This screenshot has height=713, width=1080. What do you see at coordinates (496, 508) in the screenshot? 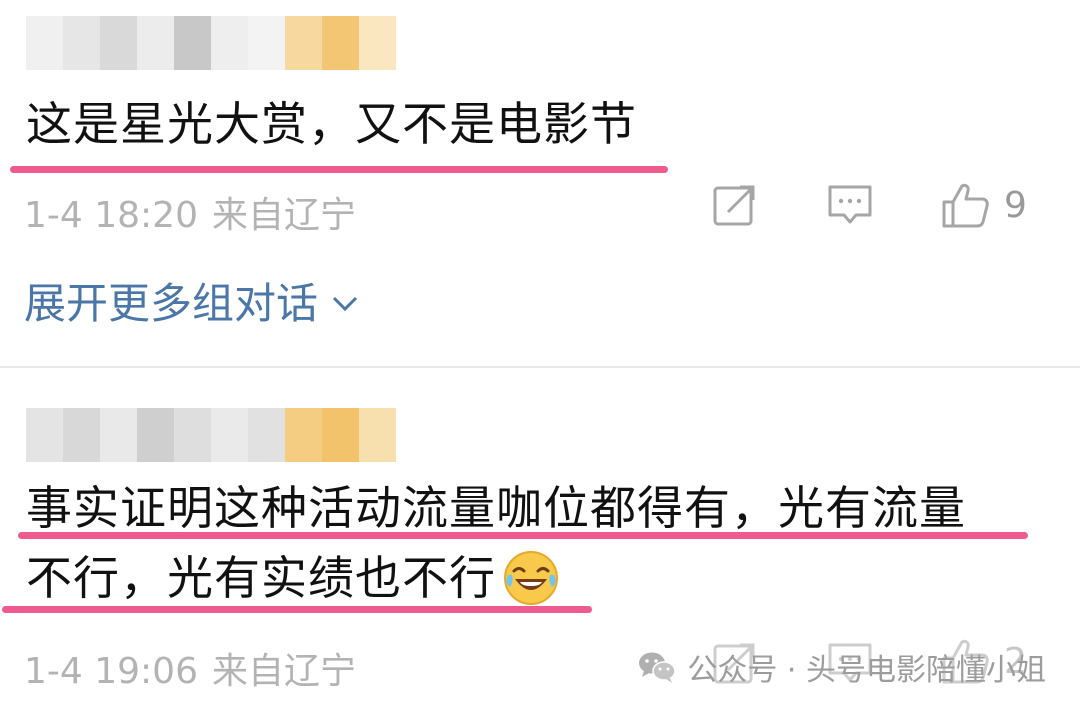
I see `comment-text-line-1: 事实证明这种活动流量咖位都得有，光有流量` at bounding box center [496, 508].